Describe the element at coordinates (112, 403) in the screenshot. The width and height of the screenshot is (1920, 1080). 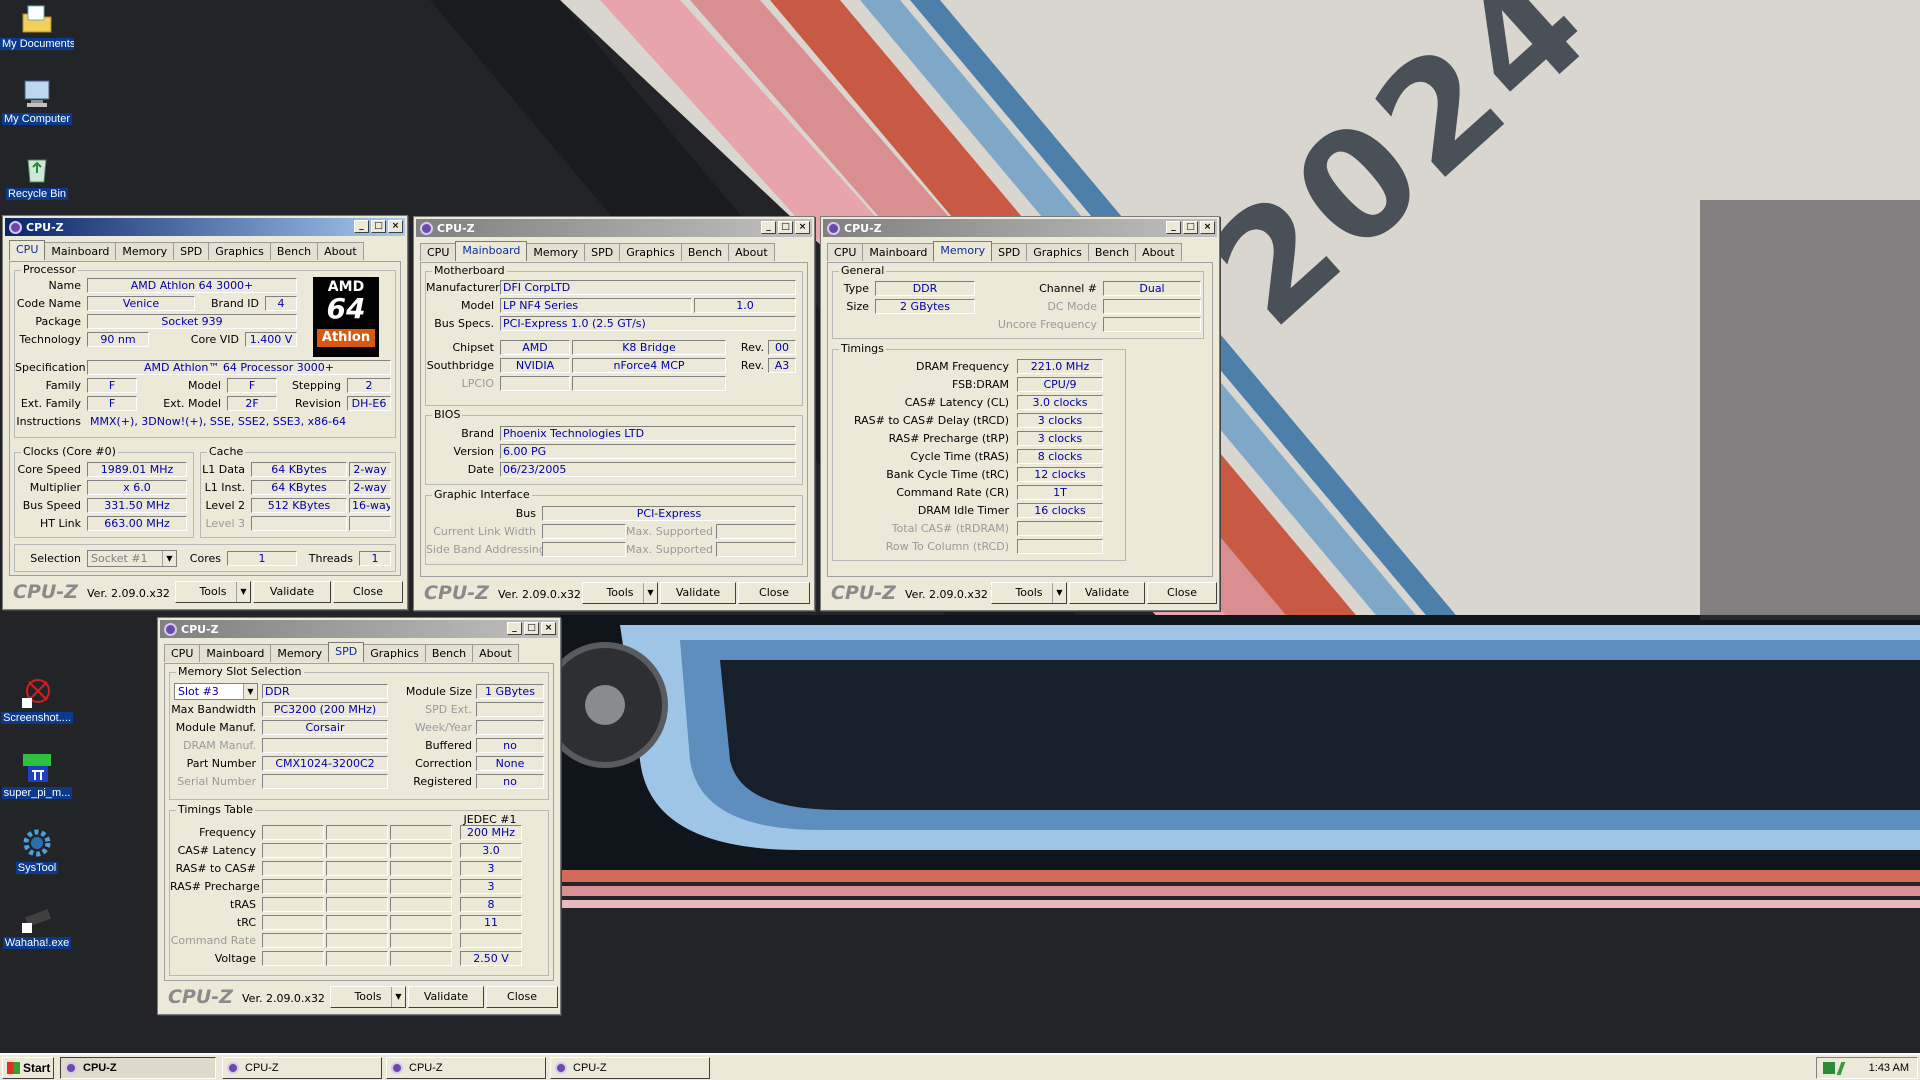
I see `extfamily-value: F` at that location.